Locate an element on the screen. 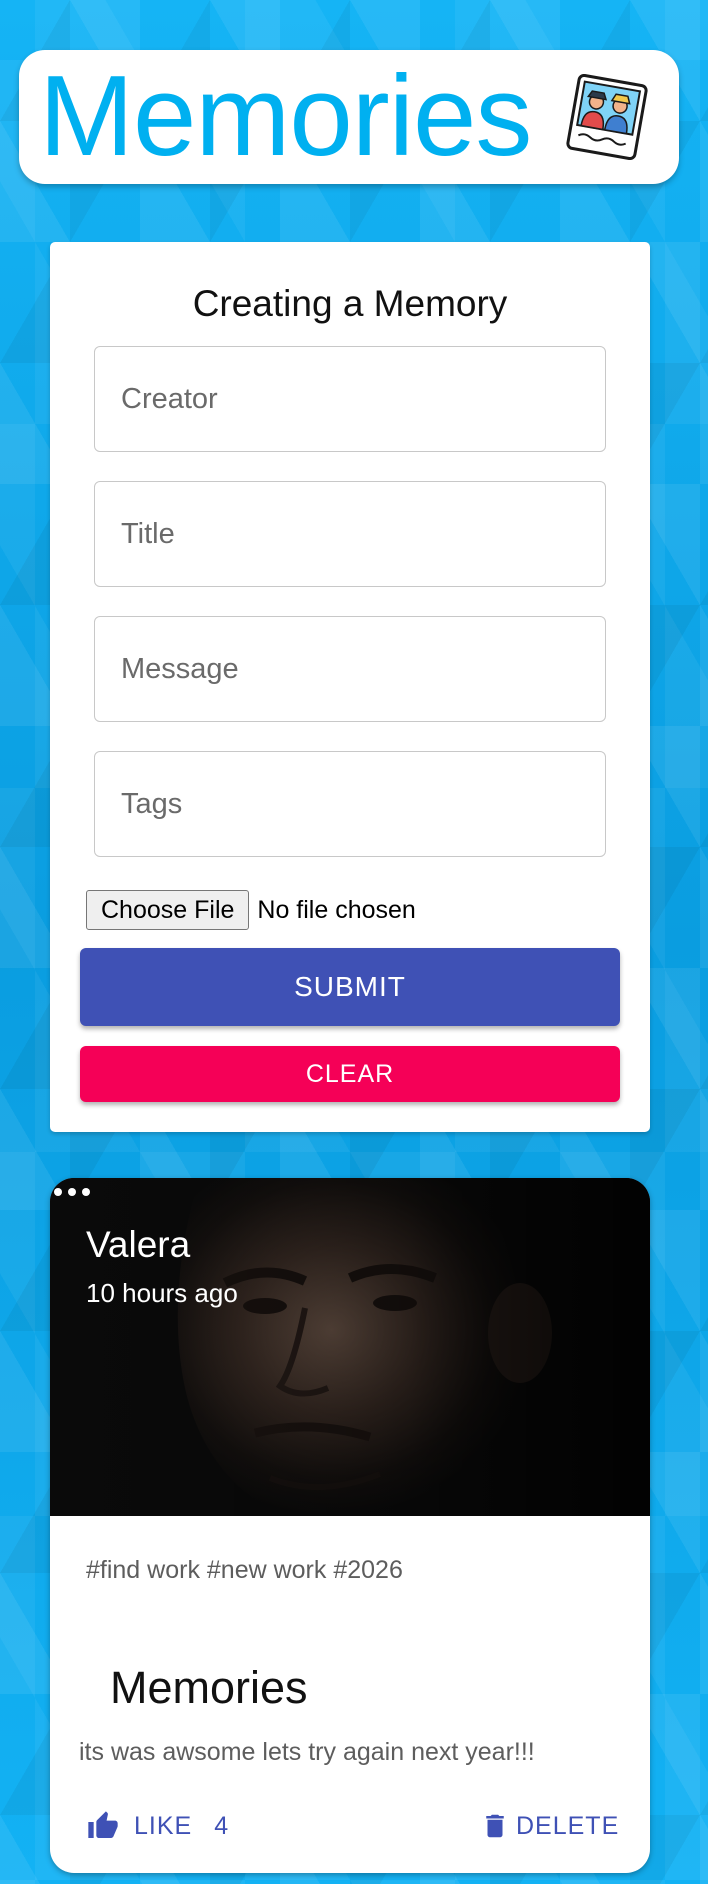 The image size is (708, 1884). tags-input is located at coordinates (350, 804).